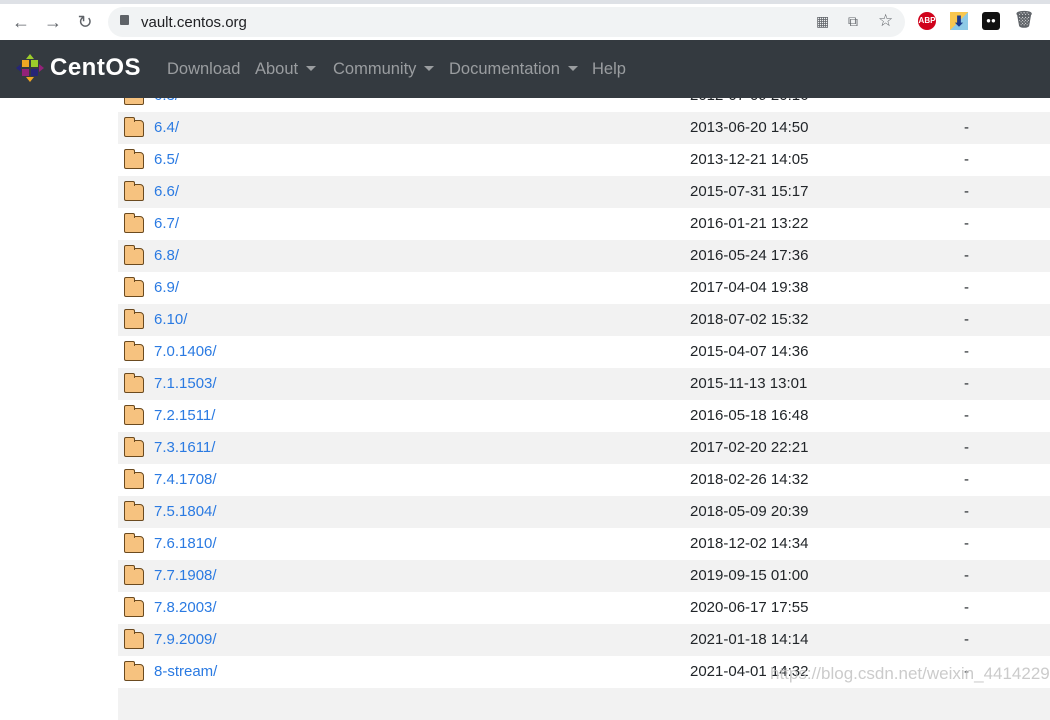 This screenshot has height=720, width=1050. Describe the element at coordinates (185, 511) in the screenshot. I see `directory-link: 7.5.1804/` at that location.